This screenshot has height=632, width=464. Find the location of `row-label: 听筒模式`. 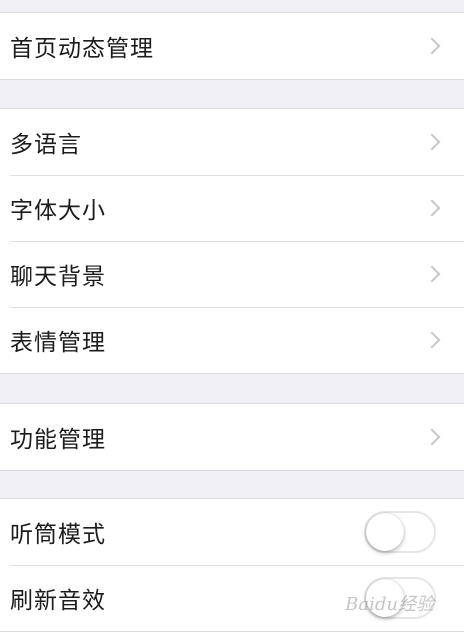

row-label: 听筒模式 is located at coordinates (58, 535).